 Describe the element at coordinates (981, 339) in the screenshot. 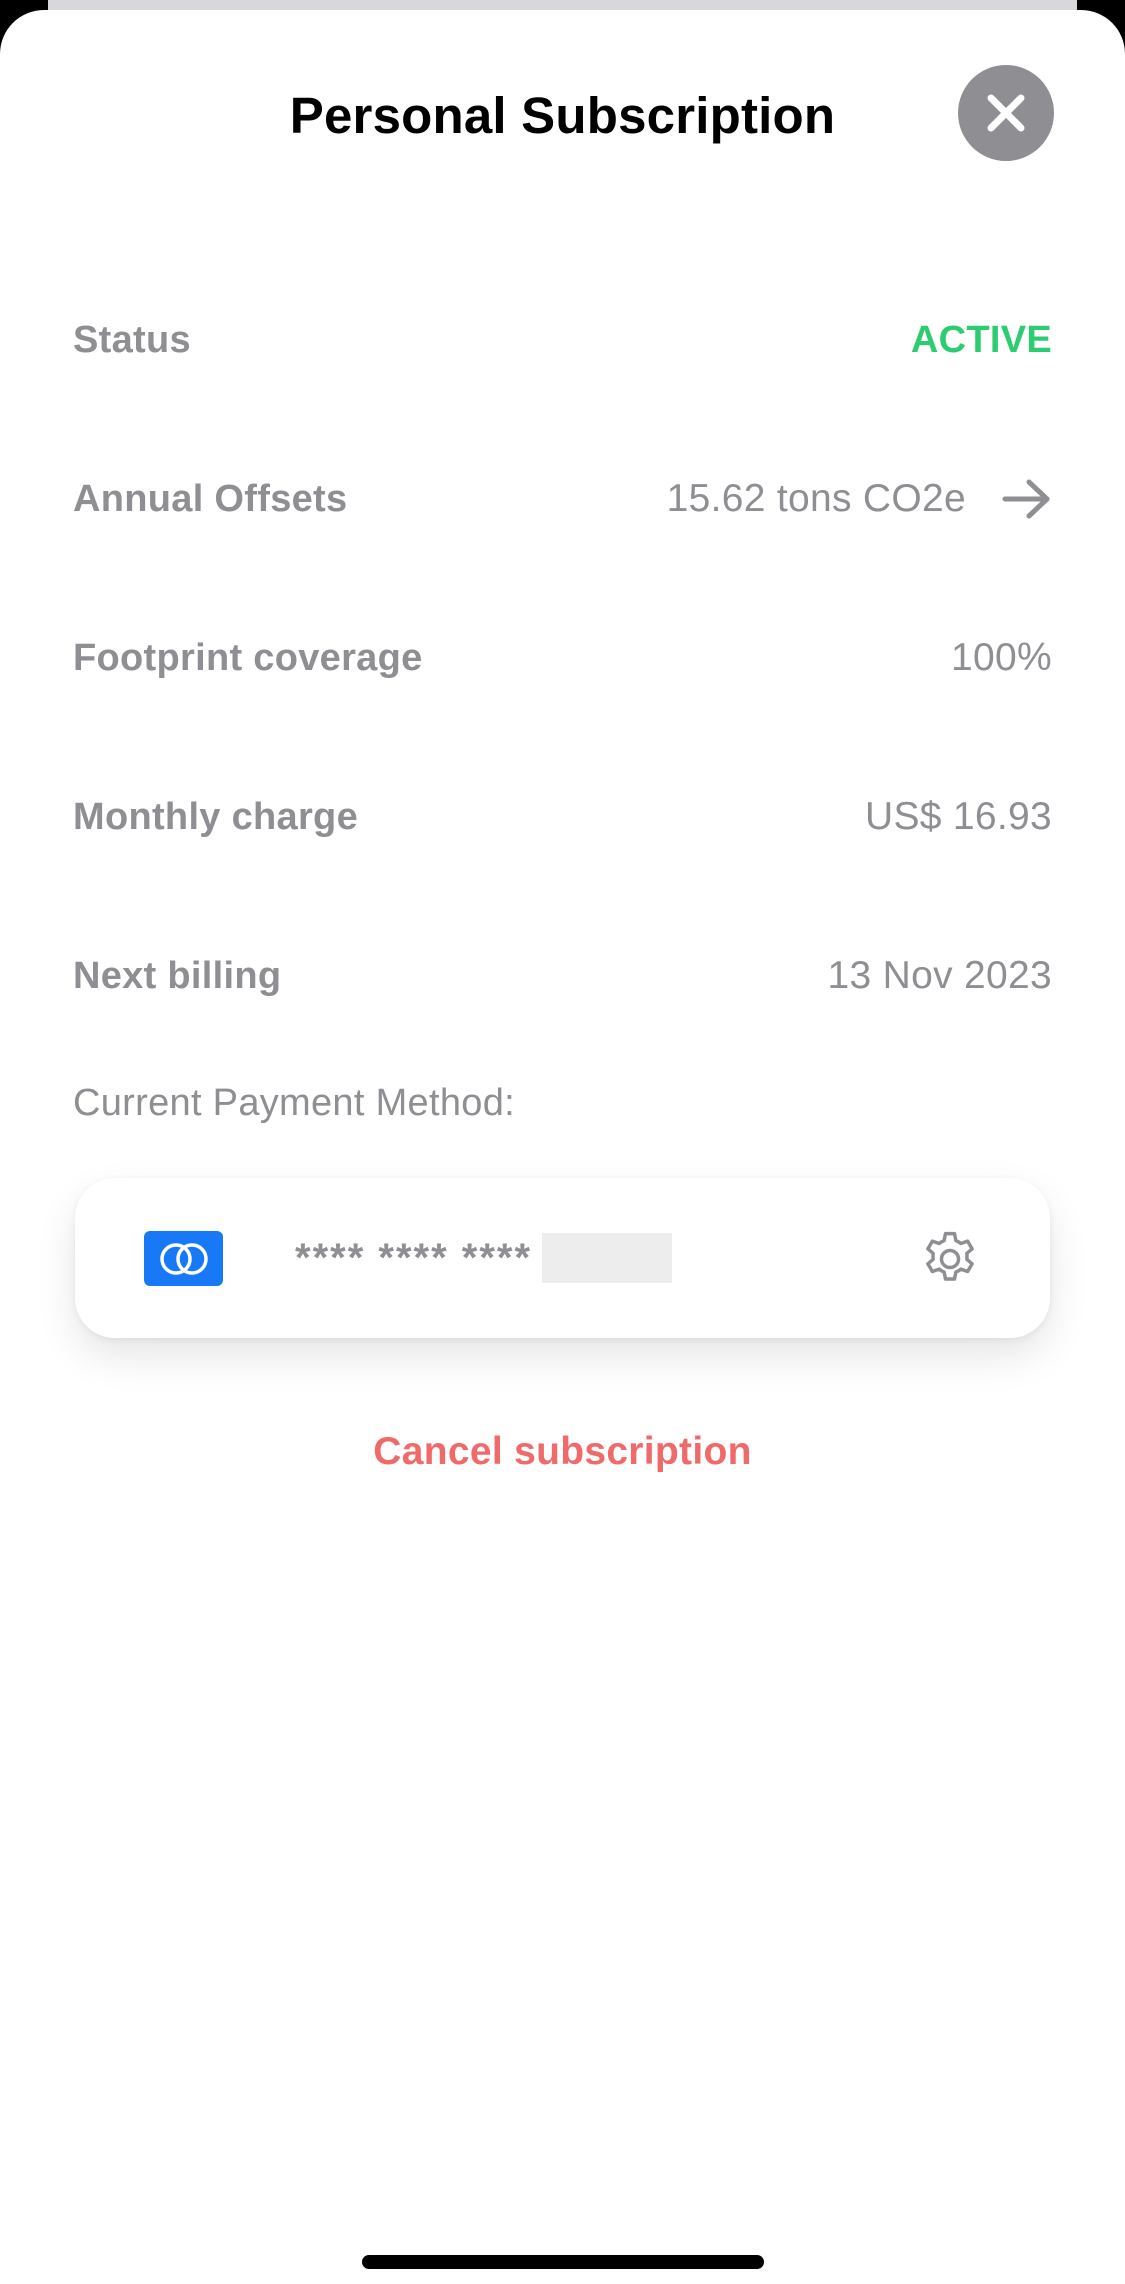

I see `status-badge: ACTIVE` at that location.